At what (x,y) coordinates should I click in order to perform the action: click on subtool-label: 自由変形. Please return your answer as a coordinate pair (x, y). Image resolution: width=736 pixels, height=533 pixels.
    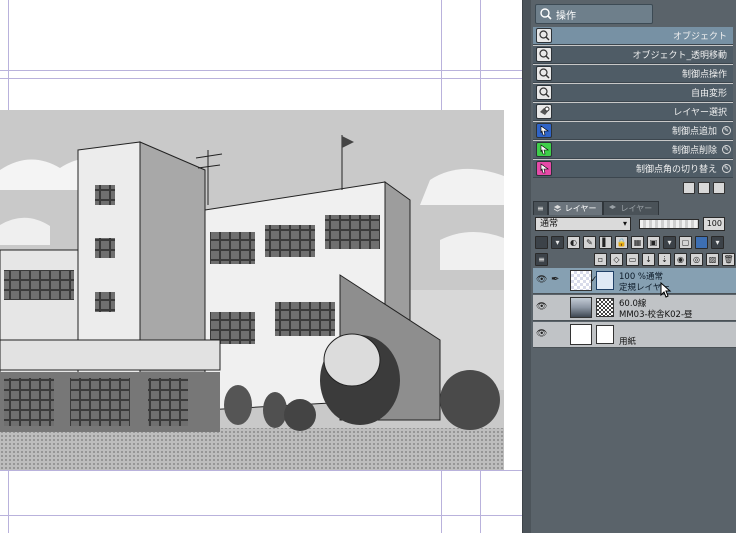
    Looking at the image, I should click on (708, 94).